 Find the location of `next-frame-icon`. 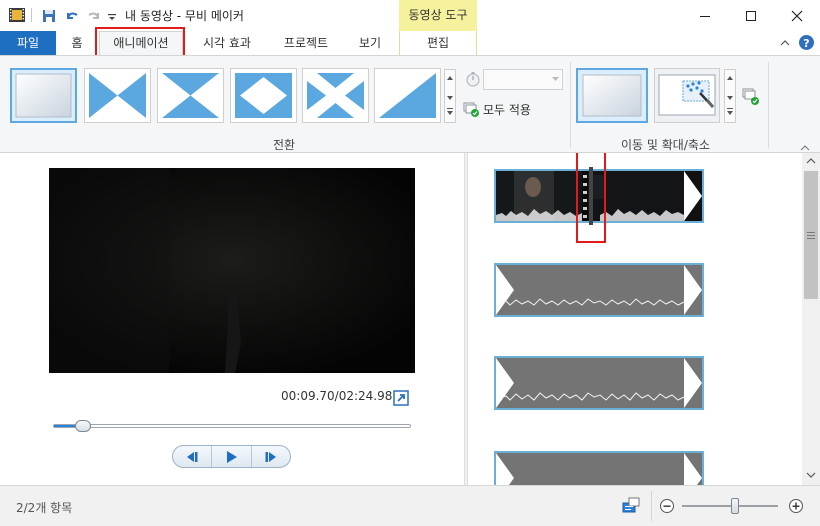

next-frame-icon is located at coordinates (270, 456).